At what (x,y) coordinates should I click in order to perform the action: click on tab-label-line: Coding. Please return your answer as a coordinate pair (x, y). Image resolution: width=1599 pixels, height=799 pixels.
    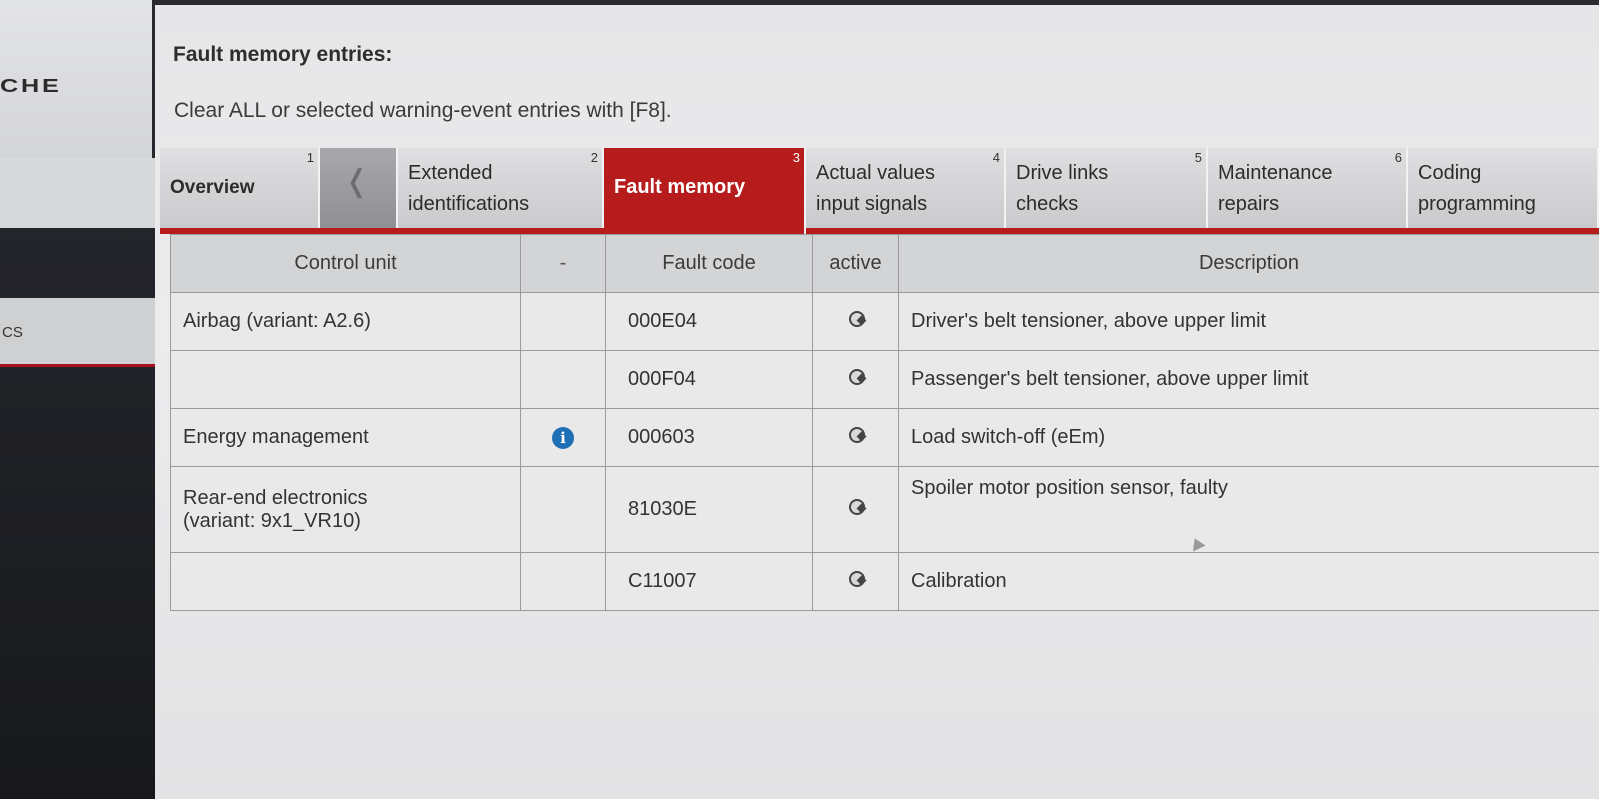
    Looking at the image, I should click on (1450, 173).